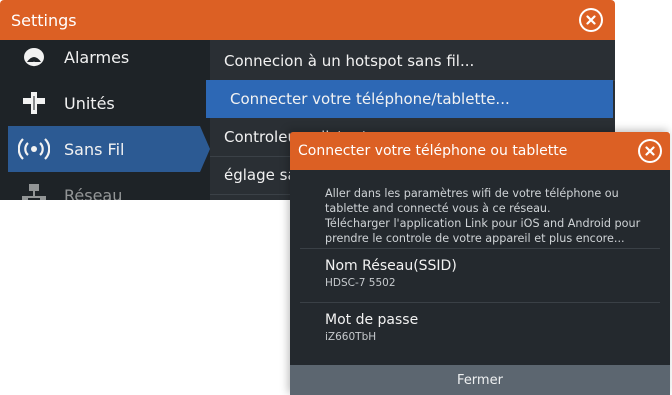 The width and height of the screenshot is (672, 395). What do you see at coordinates (97, 57) in the screenshot?
I see `sidebar-item-label: Alarmes` at bounding box center [97, 57].